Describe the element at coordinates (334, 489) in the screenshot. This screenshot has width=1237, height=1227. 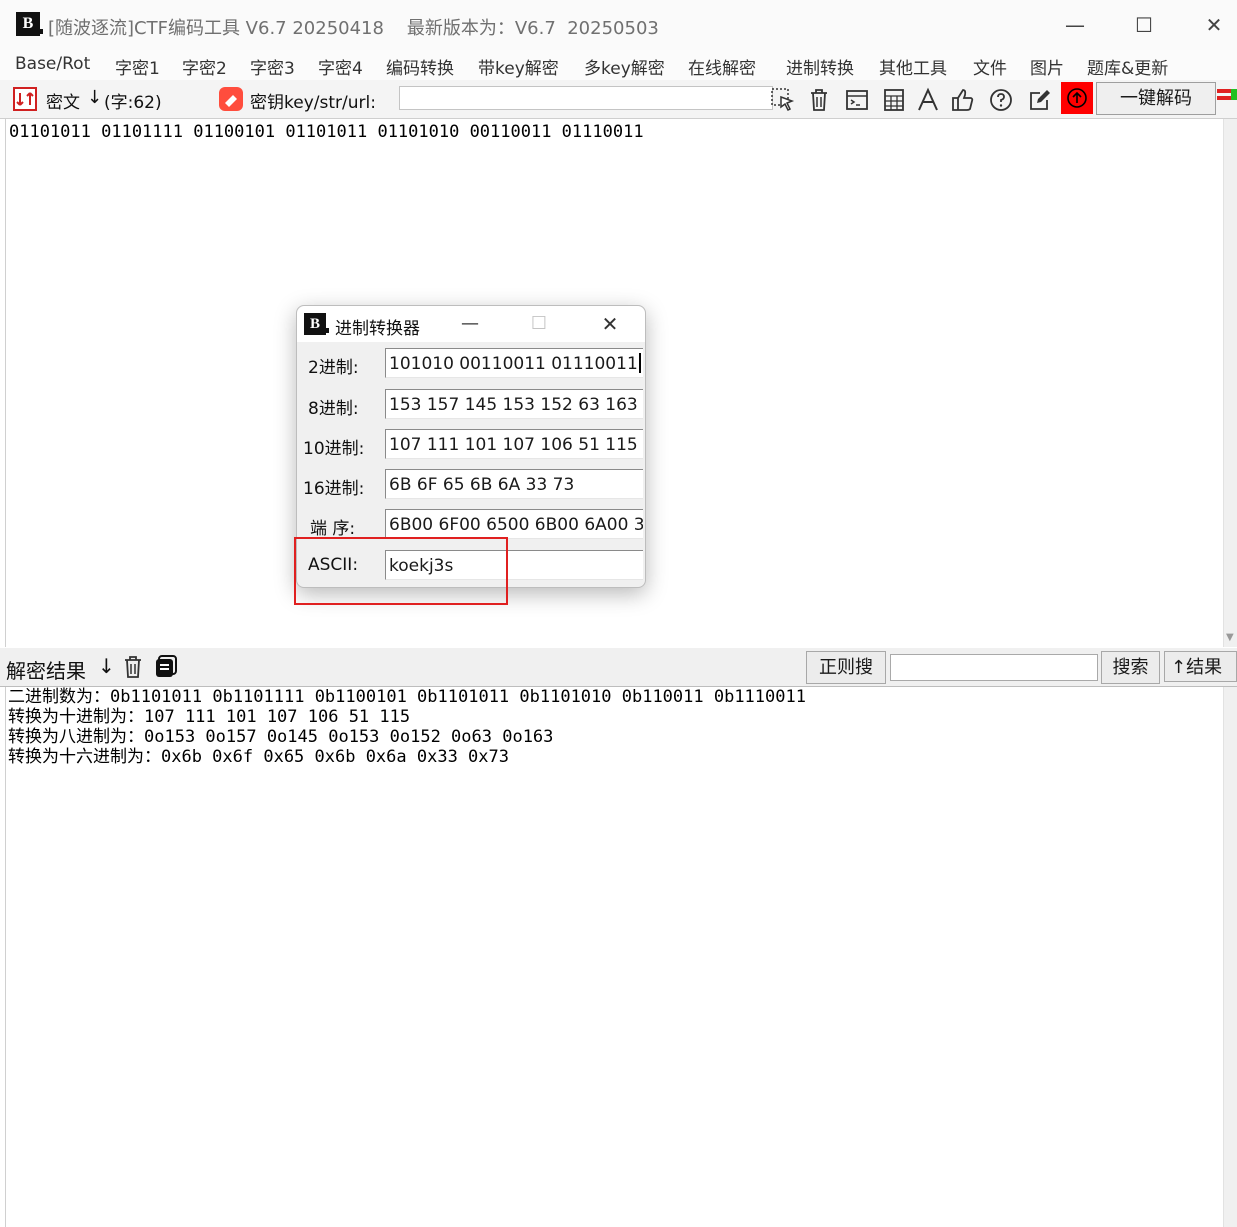
I see `hex-label: 16进制:` at that location.